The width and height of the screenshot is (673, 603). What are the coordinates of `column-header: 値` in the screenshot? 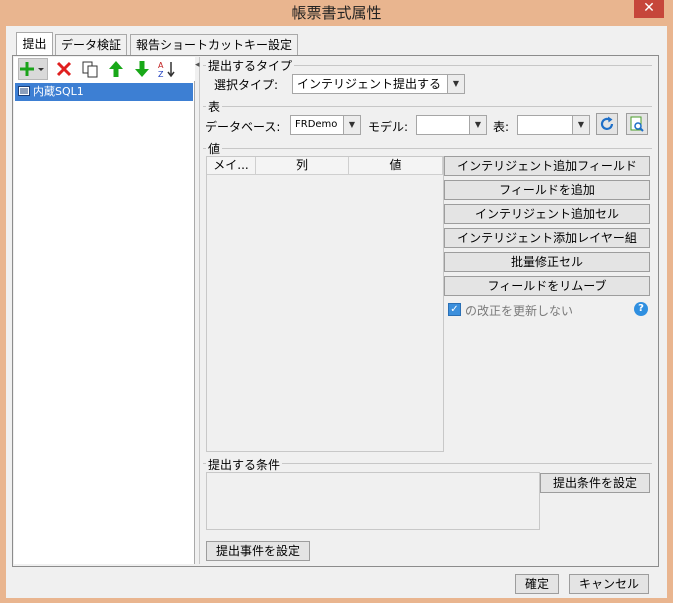 It's located at (396, 166).